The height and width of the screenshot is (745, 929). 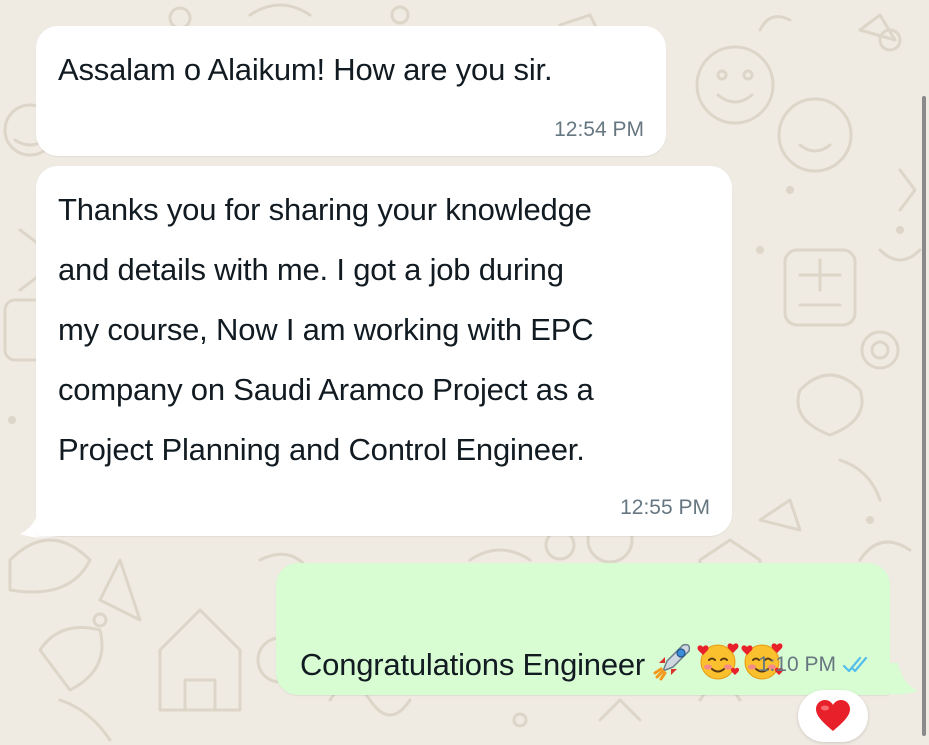 I want to click on message-text: Congratulations Engineer, so click(x=473, y=664).